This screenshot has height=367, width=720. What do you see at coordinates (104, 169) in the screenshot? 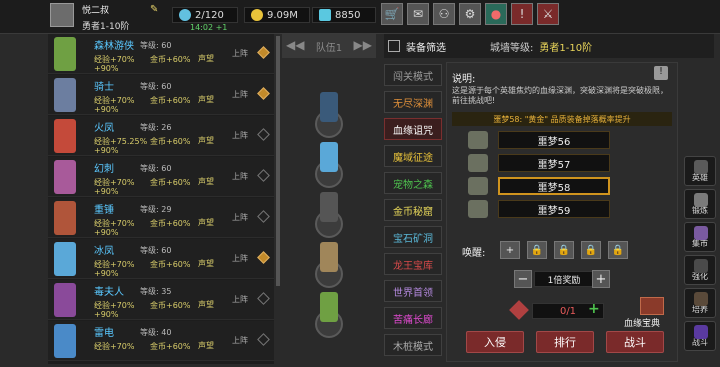
I see `hero-name: 幻刺` at bounding box center [104, 169].